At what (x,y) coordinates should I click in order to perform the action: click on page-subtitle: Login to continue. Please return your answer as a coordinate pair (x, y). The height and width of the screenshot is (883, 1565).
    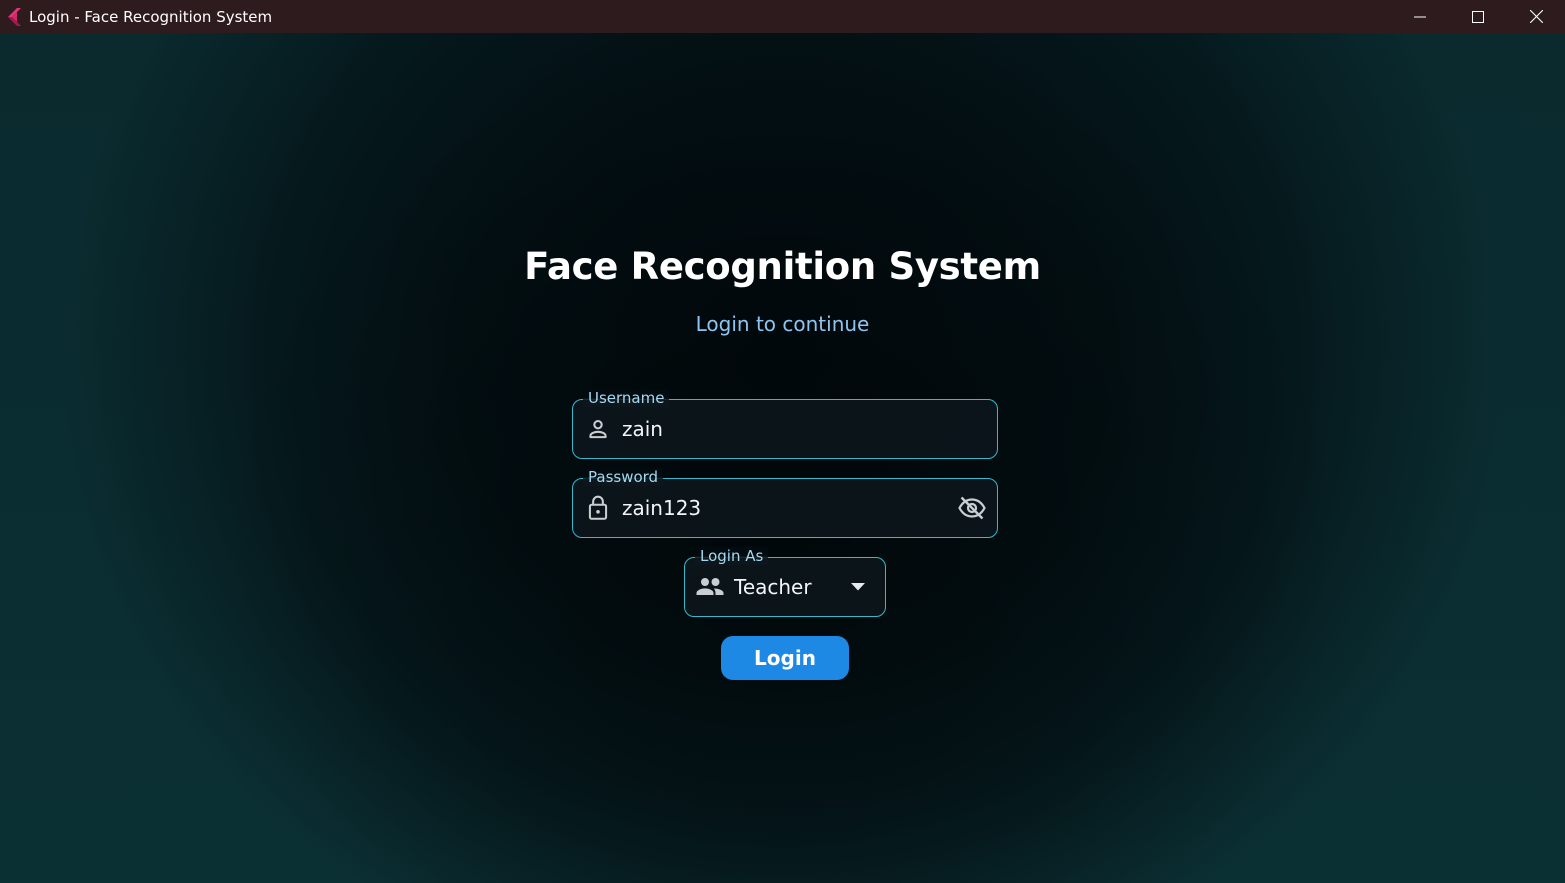
    Looking at the image, I should click on (782, 324).